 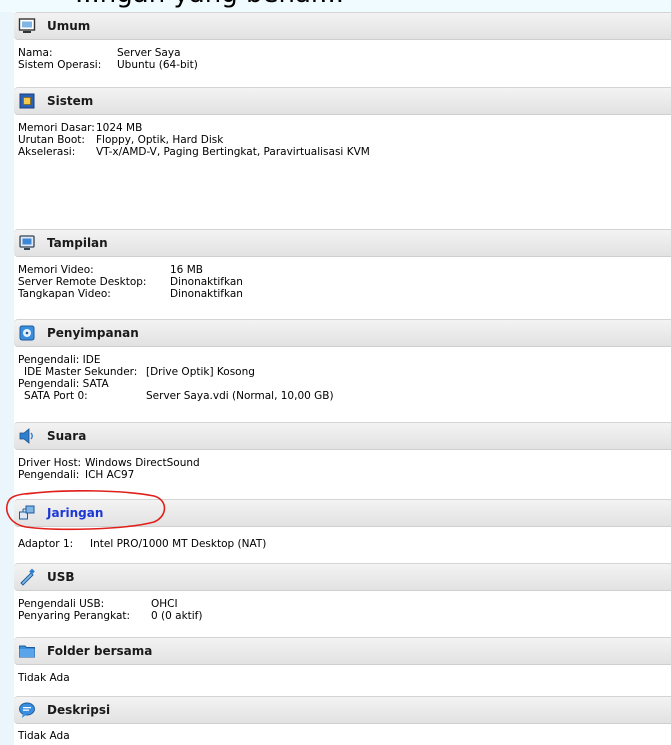 What do you see at coordinates (99, 53) in the screenshot?
I see `row-name: Nama: Server Saya` at bounding box center [99, 53].